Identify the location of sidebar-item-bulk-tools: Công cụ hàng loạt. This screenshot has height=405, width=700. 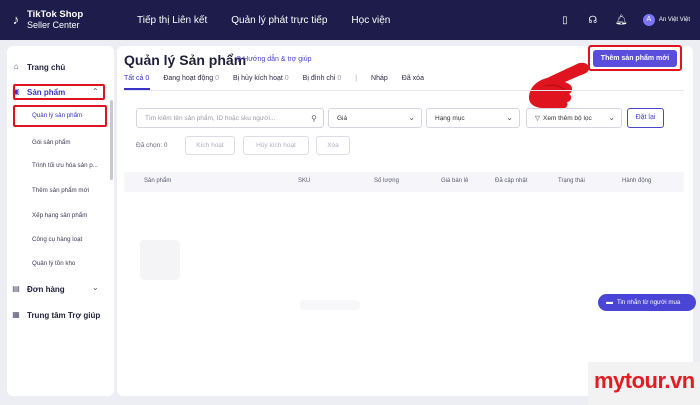
(57, 239).